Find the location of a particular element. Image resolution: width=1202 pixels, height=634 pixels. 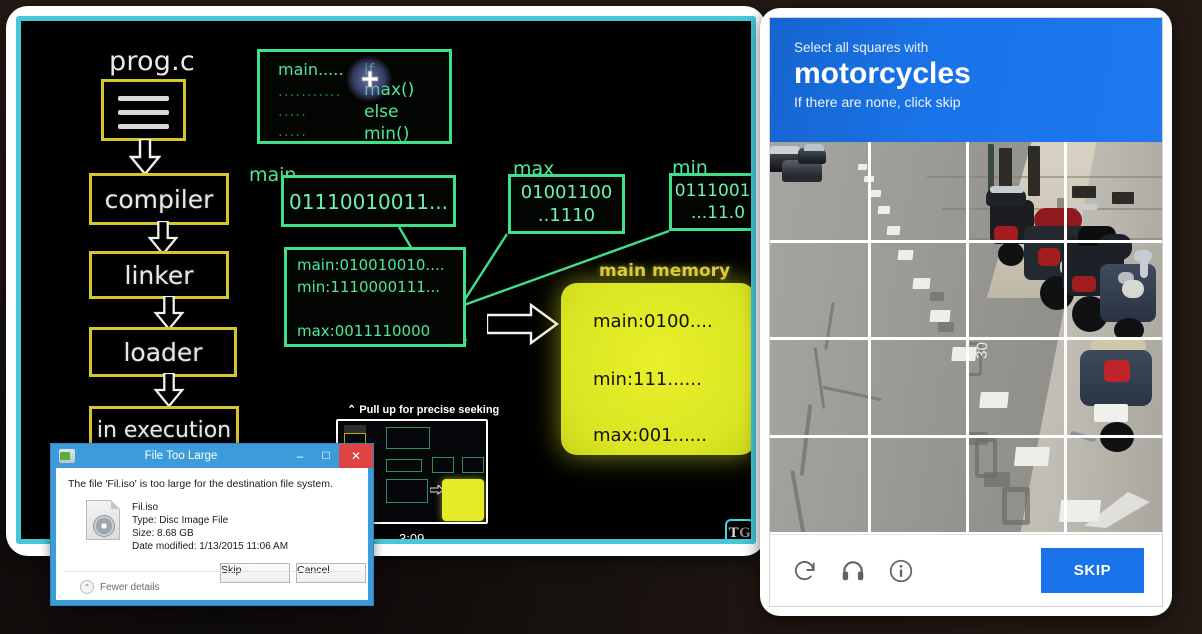

close-button: ✕ is located at coordinates (356, 456).